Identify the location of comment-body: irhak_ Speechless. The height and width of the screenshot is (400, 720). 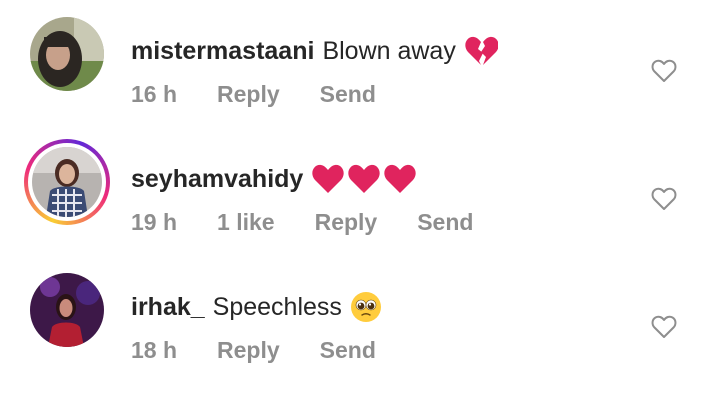
(256, 307).